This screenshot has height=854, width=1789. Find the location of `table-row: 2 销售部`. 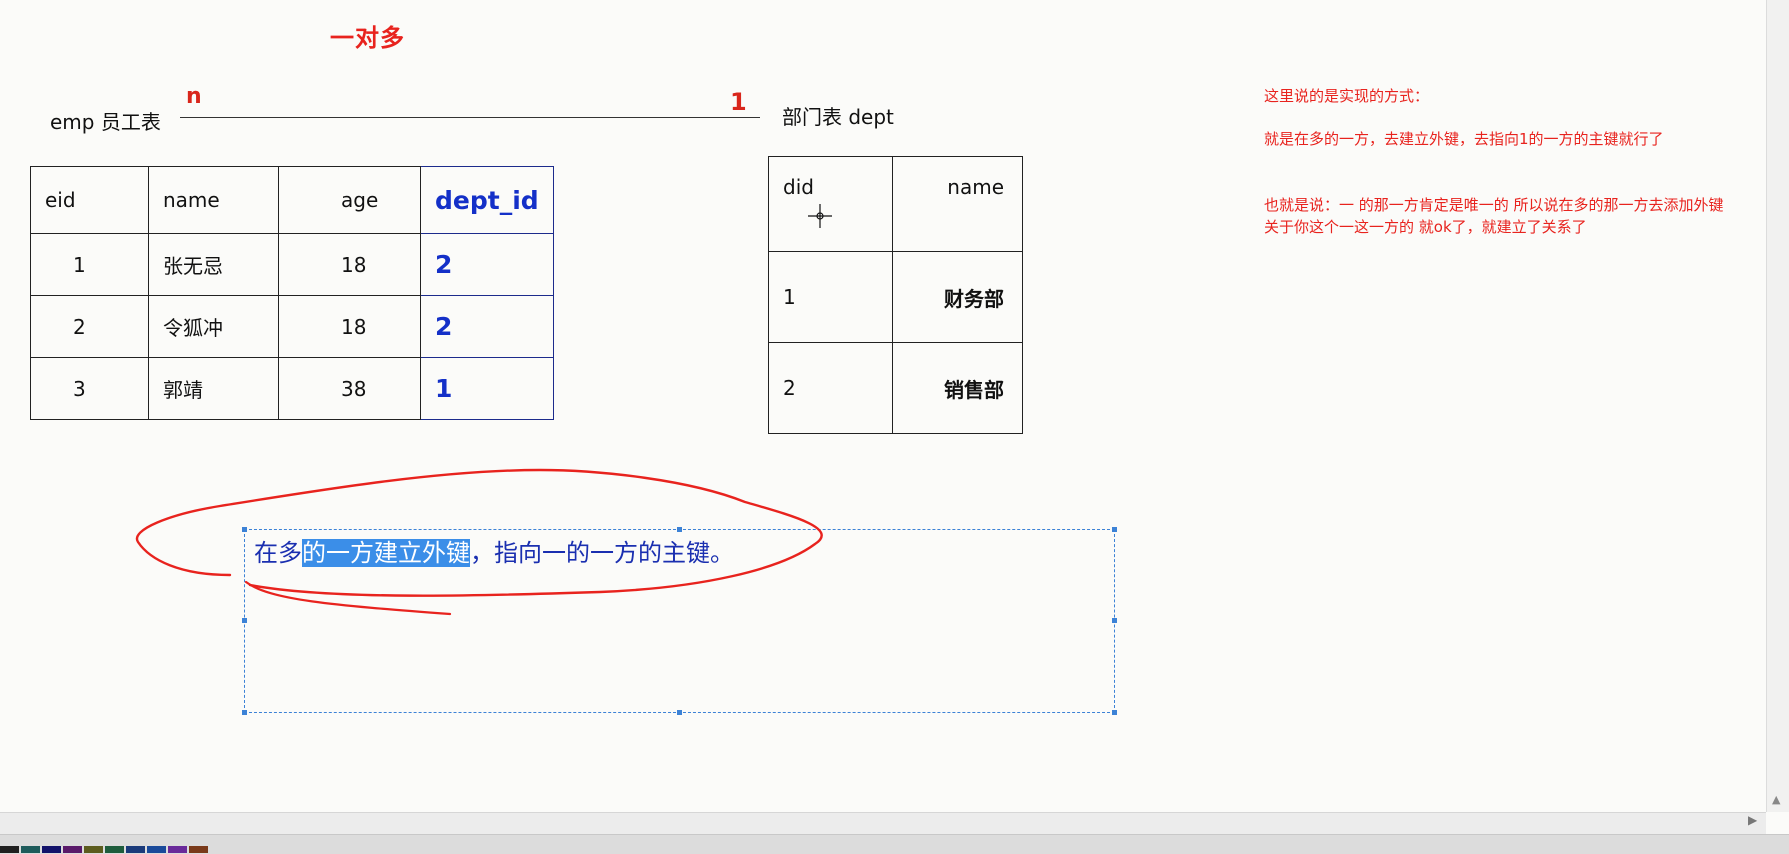

table-row: 2 销售部 is located at coordinates (895, 388).